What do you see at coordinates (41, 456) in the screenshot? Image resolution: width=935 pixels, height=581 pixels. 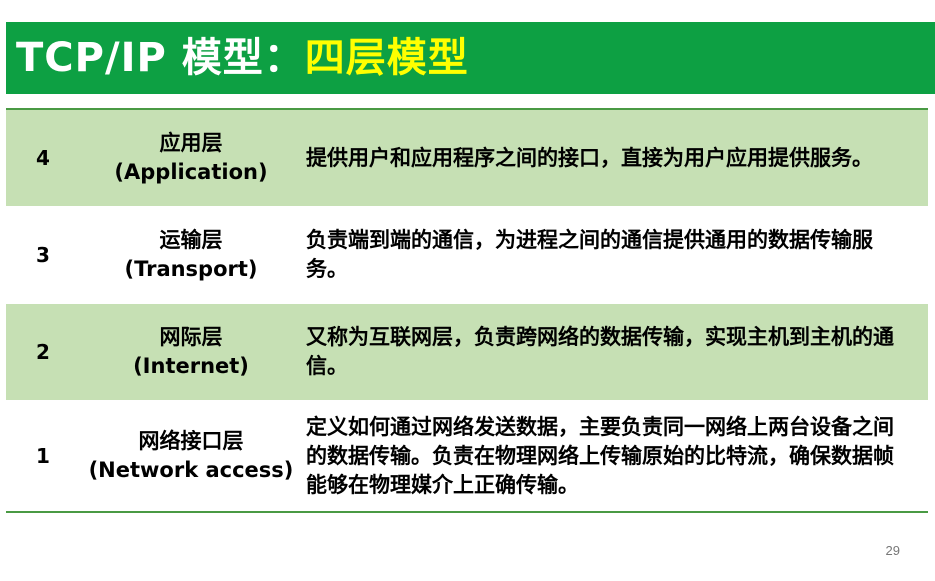 I see `layer-number: 1` at bounding box center [41, 456].